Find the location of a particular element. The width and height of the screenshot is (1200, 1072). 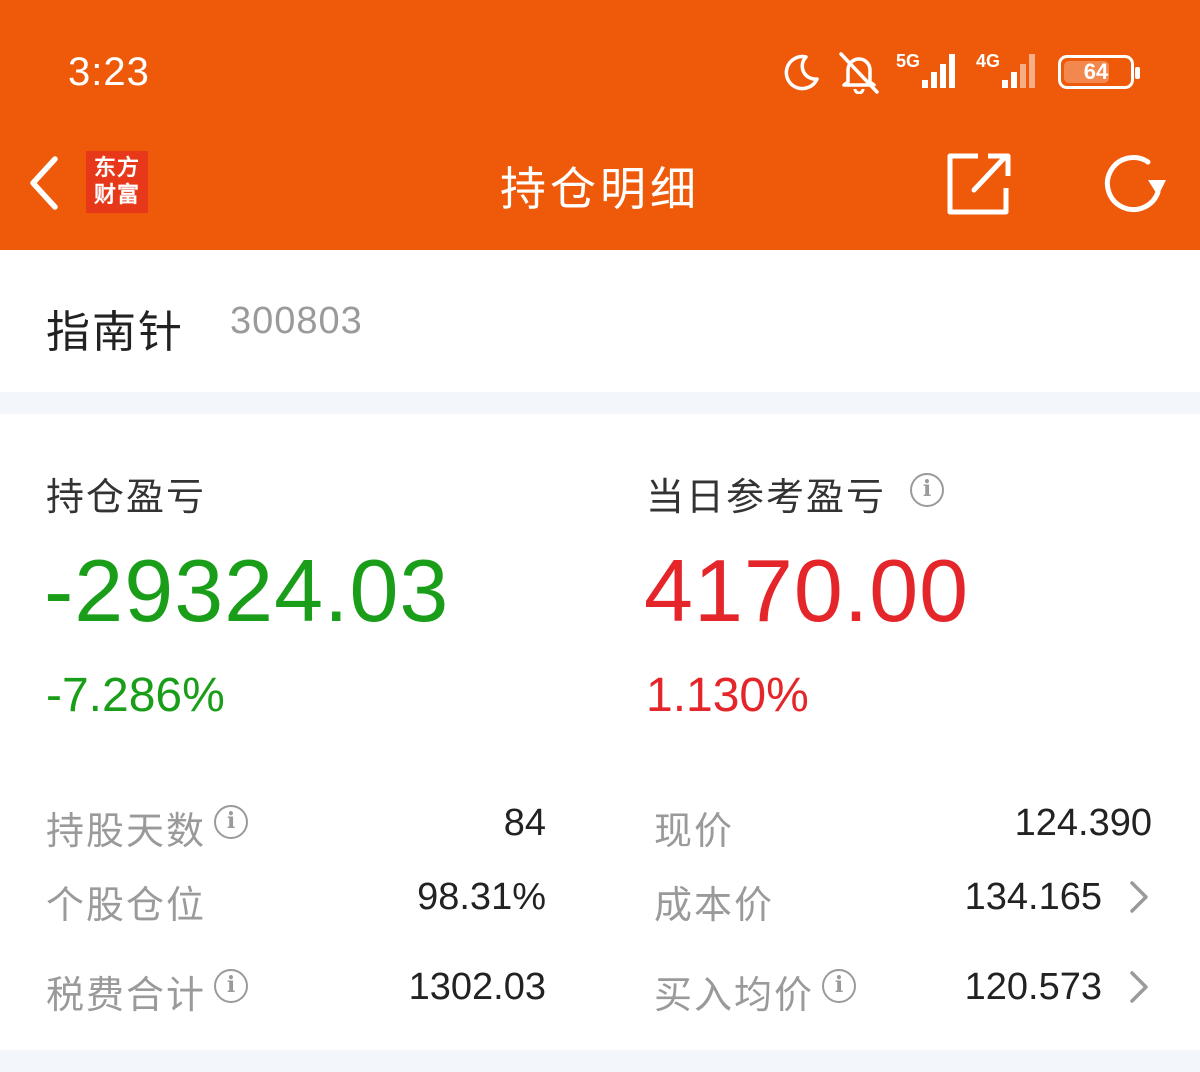

fees-total-label: 税费合计 is located at coordinates (126, 995).